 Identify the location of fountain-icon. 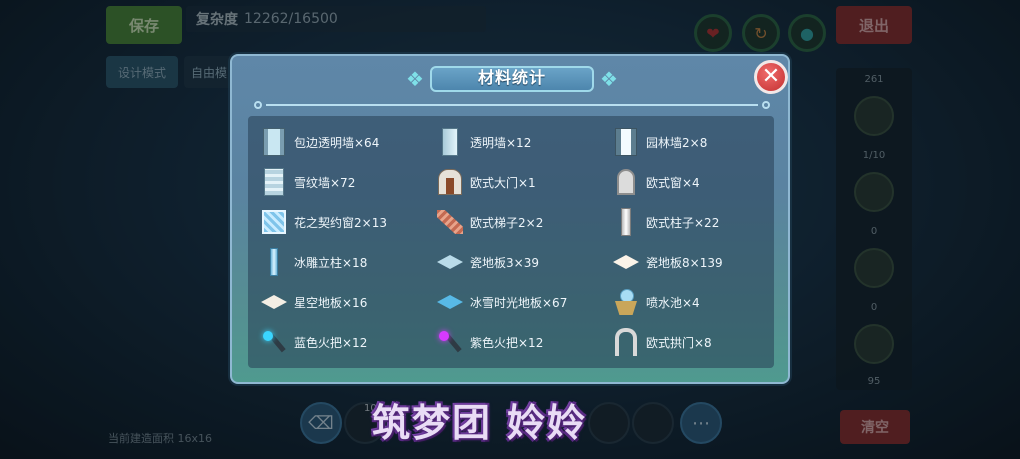
(626, 302).